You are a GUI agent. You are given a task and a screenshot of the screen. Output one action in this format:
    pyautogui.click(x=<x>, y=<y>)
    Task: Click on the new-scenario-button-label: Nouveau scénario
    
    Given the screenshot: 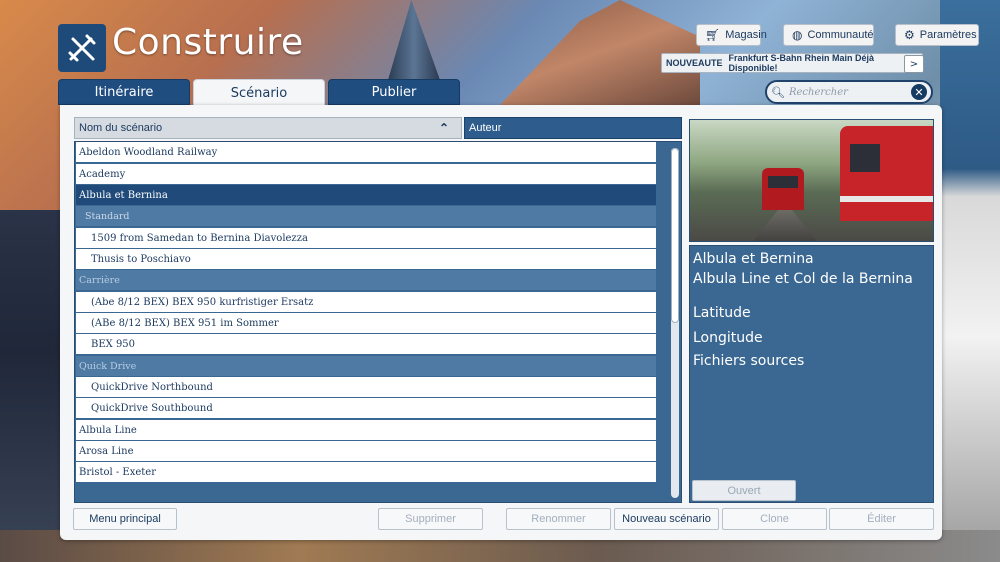 What is the action you would take?
    pyautogui.click(x=666, y=519)
    